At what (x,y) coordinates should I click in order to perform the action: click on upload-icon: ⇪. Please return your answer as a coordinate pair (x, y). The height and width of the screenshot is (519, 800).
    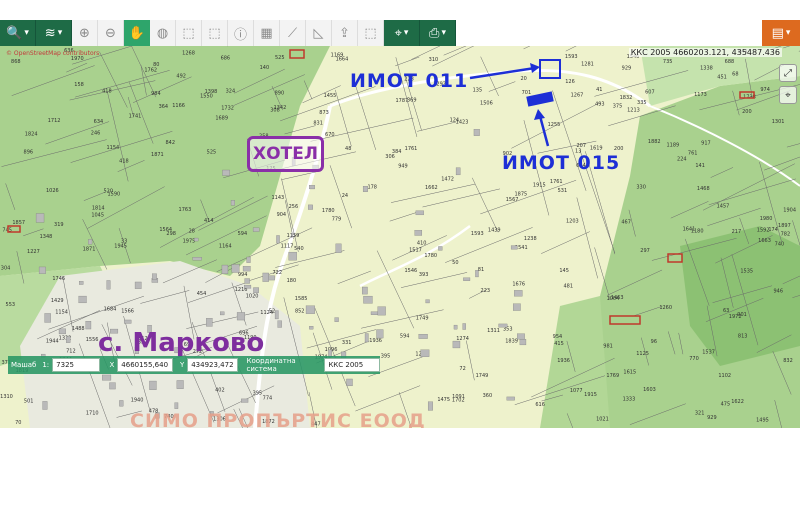
    Looking at the image, I should click on (344, 33).